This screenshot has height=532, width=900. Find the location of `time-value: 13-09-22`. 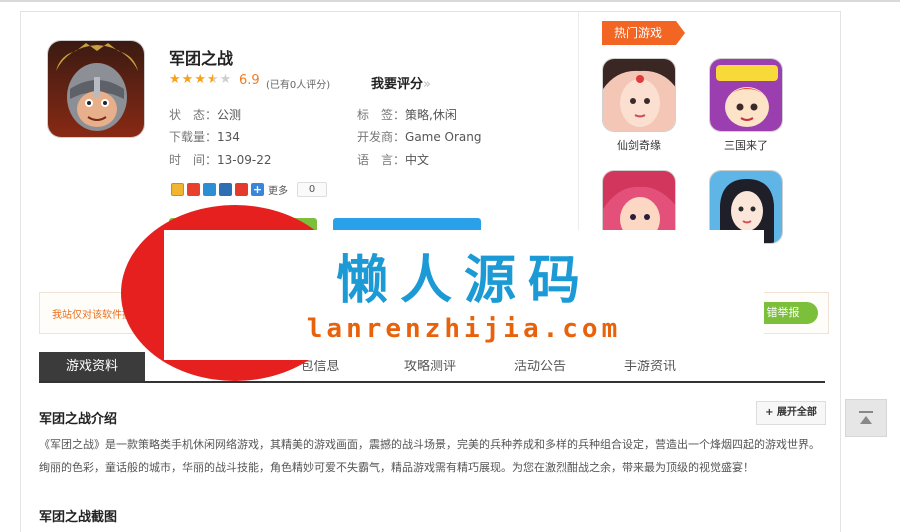

time-value: 13-09-22 is located at coordinates (244, 160).